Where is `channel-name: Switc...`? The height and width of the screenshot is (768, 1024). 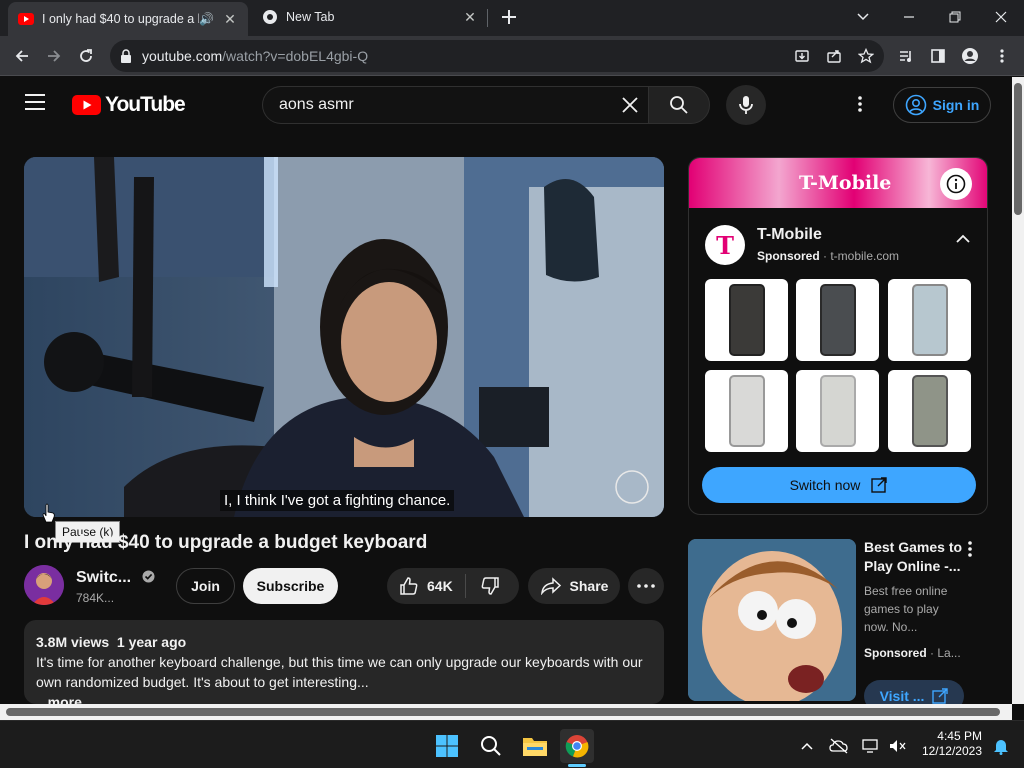 channel-name: Switc... is located at coordinates (115, 578).